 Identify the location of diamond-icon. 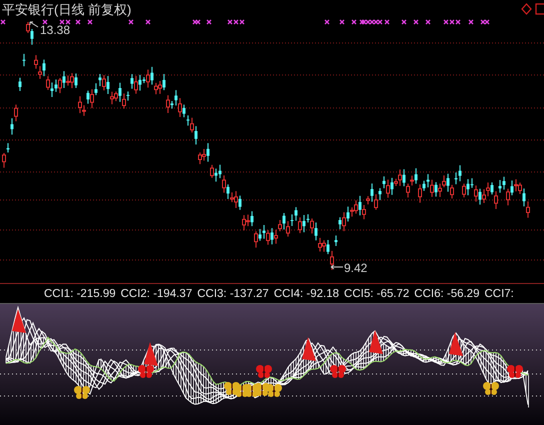
(526, 9).